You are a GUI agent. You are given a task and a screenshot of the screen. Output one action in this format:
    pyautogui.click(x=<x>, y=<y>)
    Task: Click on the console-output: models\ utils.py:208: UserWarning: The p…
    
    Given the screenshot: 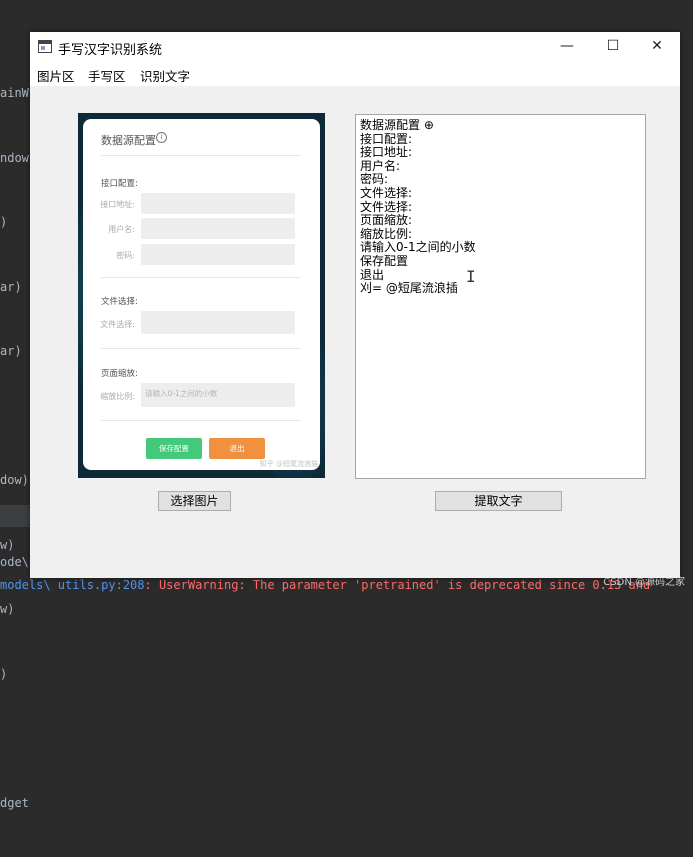 What is the action you would take?
    pyautogui.click(x=346, y=585)
    